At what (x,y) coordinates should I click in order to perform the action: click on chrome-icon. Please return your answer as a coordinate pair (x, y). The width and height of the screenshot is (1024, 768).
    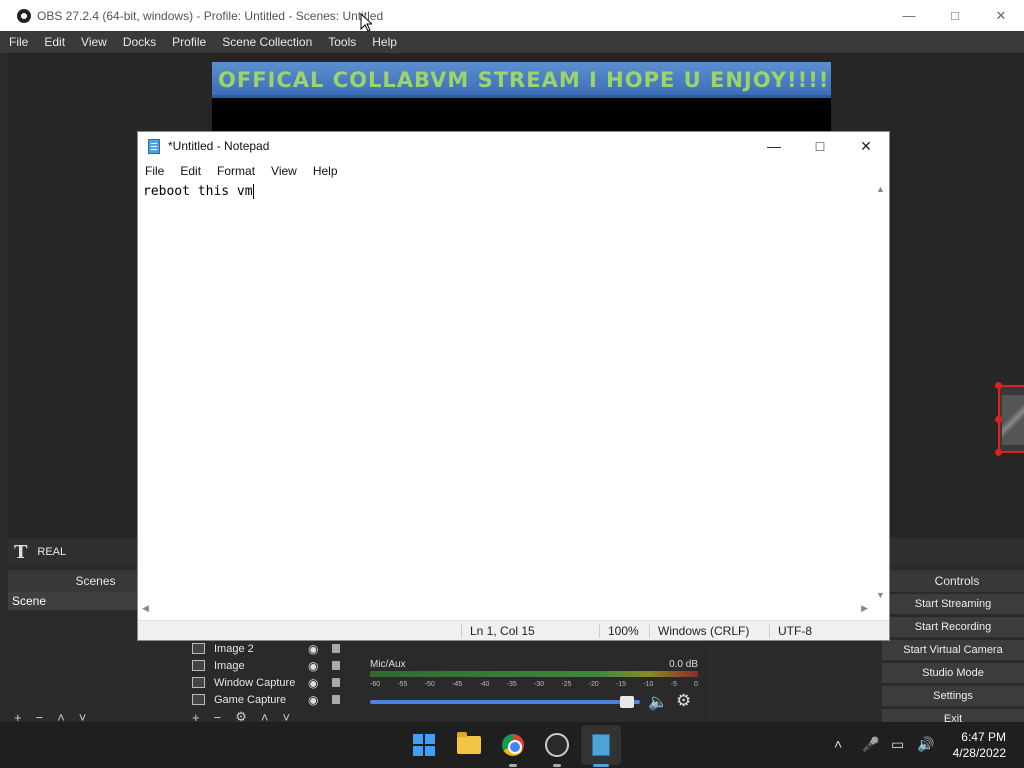
    Looking at the image, I should click on (513, 745).